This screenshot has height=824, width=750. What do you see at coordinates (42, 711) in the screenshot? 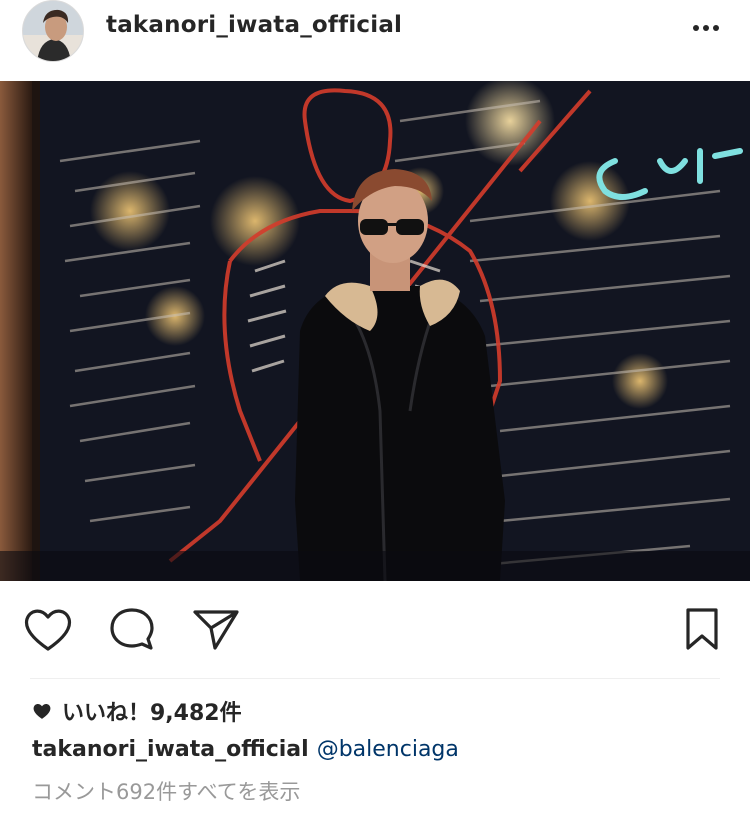
I see `likes-heart-icon` at bounding box center [42, 711].